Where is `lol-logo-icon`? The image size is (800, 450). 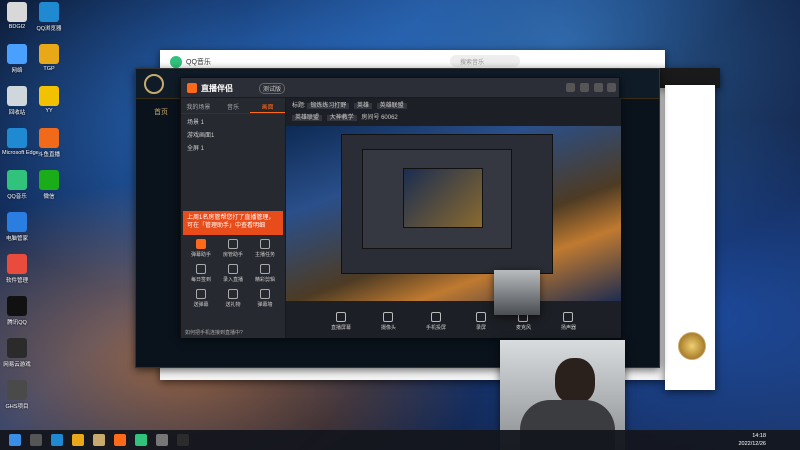
lol-logo-icon is located at coordinates (154, 84).